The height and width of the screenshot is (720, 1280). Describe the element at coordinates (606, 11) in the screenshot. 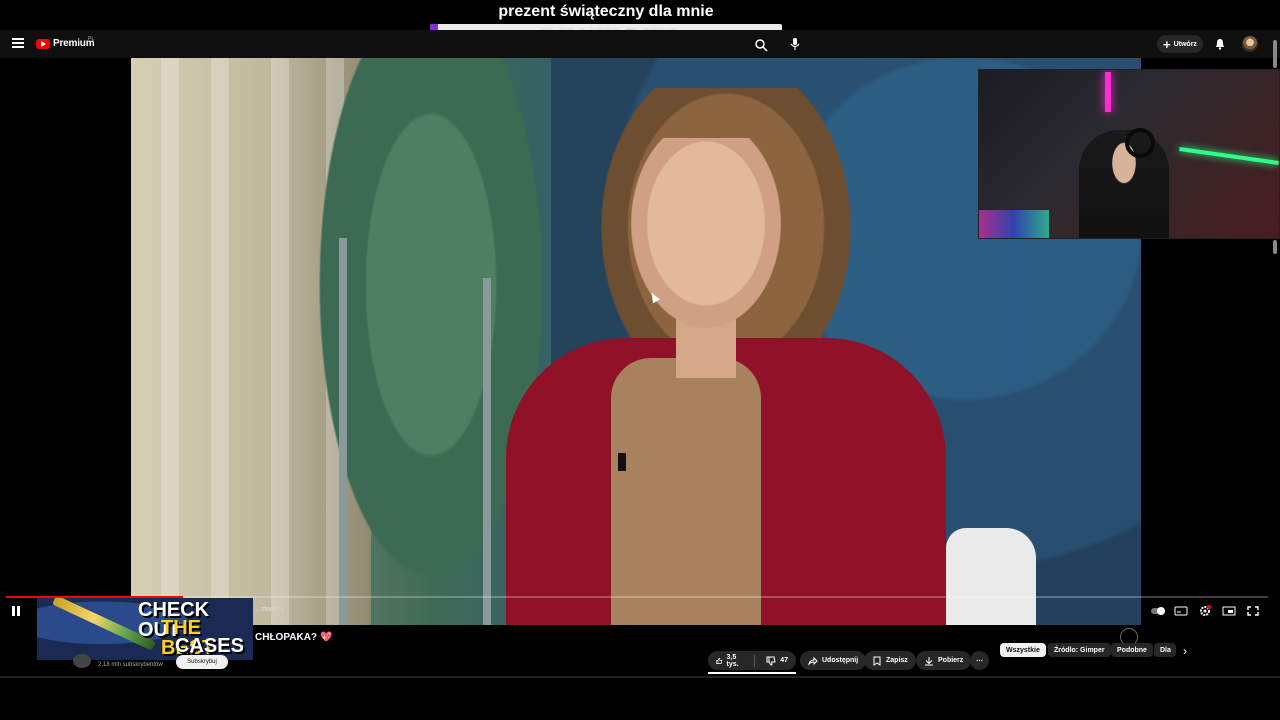

I see `donation-goal-title: prezent świąteczny dla mnie` at that location.